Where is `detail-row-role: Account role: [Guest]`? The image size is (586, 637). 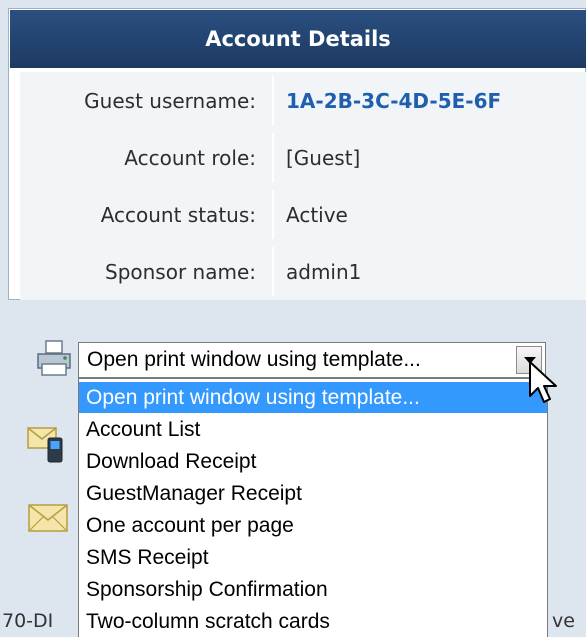
detail-row-role: Account role: [Guest] is located at coordinates (303, 157).